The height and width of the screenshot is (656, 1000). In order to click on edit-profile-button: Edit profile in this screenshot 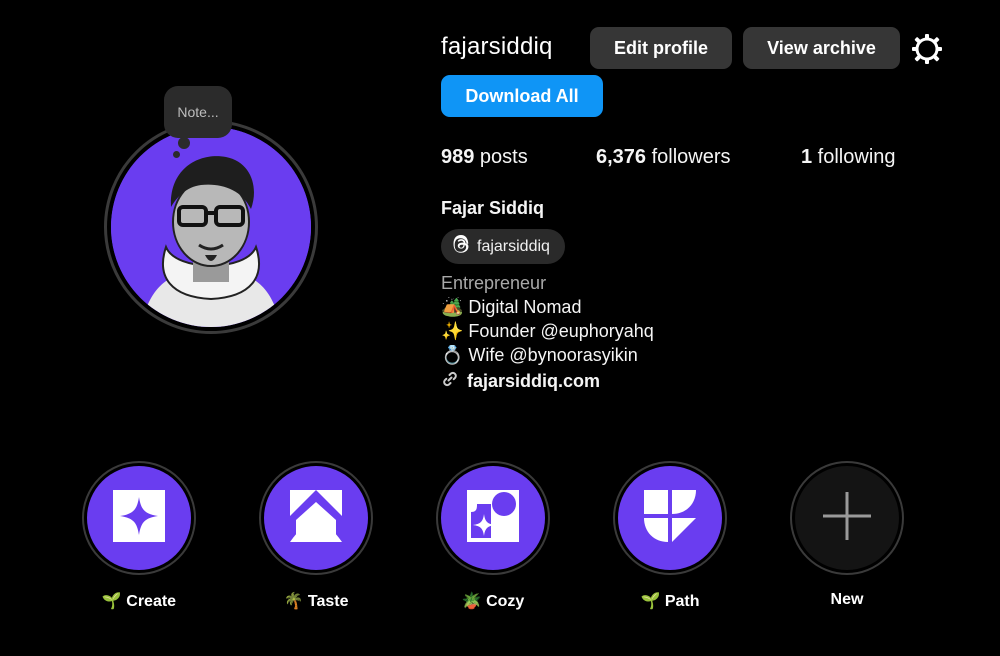, I will do `click(661, 48)`.